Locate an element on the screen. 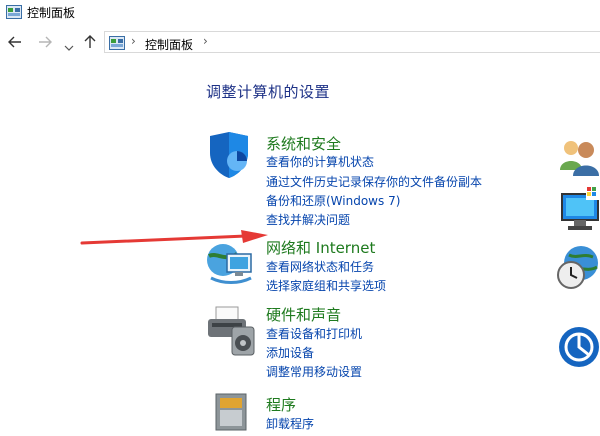 The height and width of the screenshot is (436, 600). up-arrow-icon is located at coordinates (90, 43).